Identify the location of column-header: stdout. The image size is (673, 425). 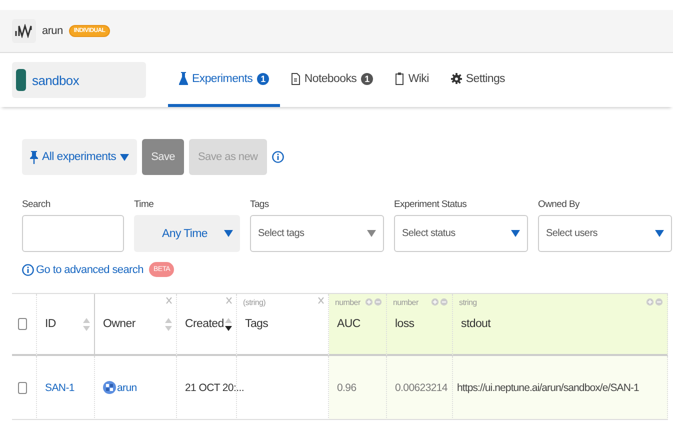
(476, 324).